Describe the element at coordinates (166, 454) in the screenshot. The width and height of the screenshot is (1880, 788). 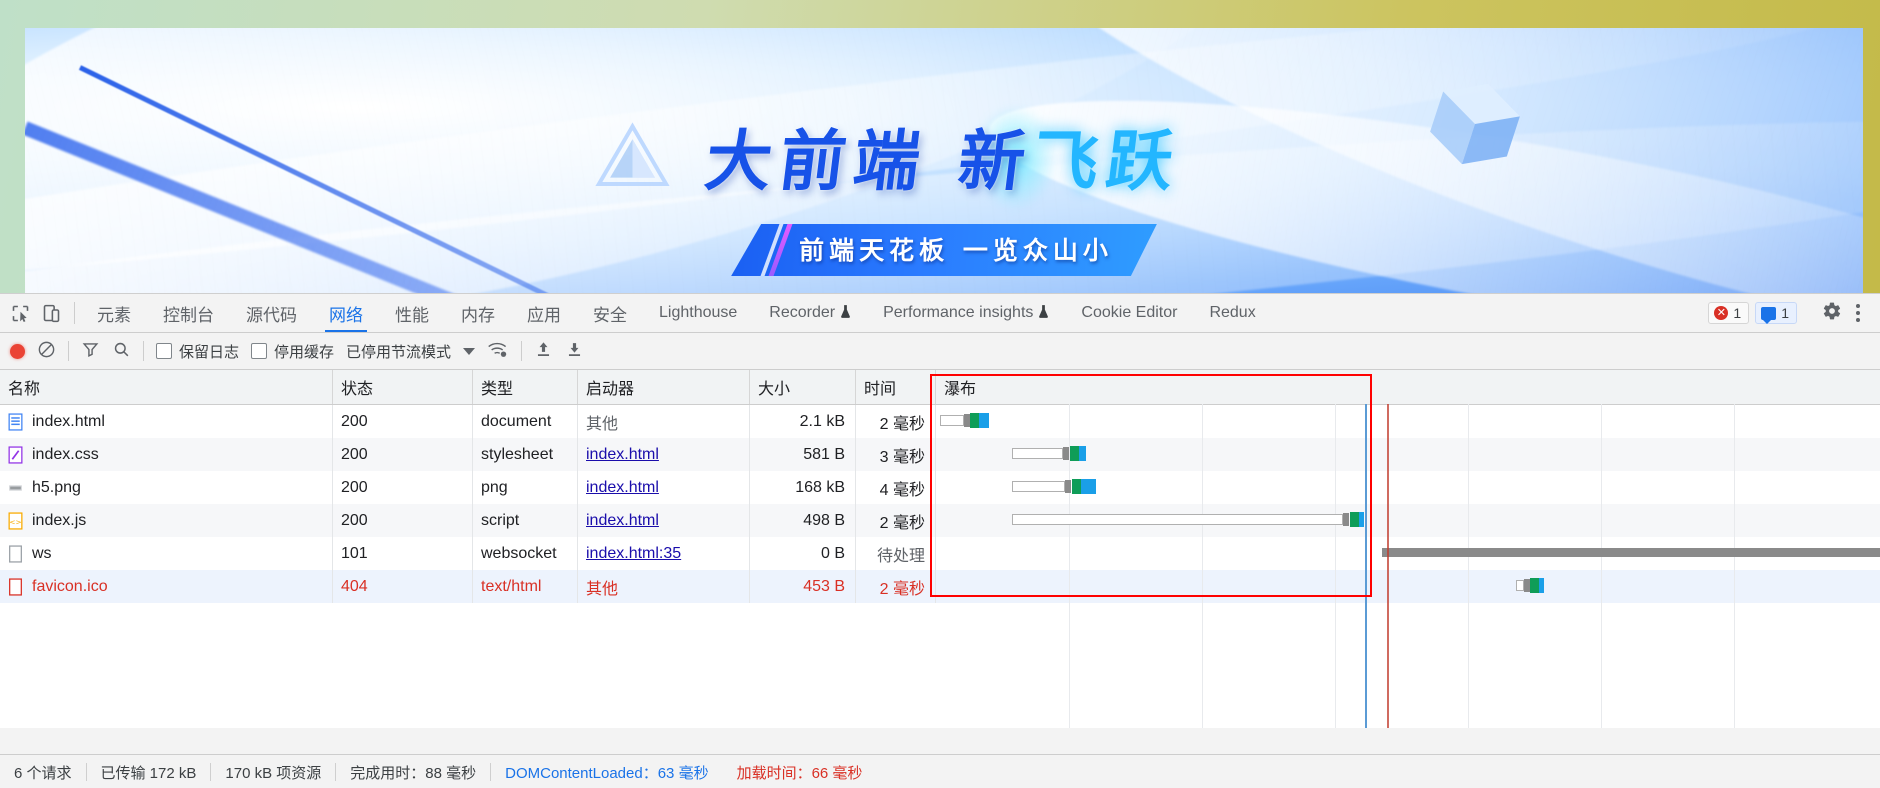
I see `cell-name: index.css` at that location.